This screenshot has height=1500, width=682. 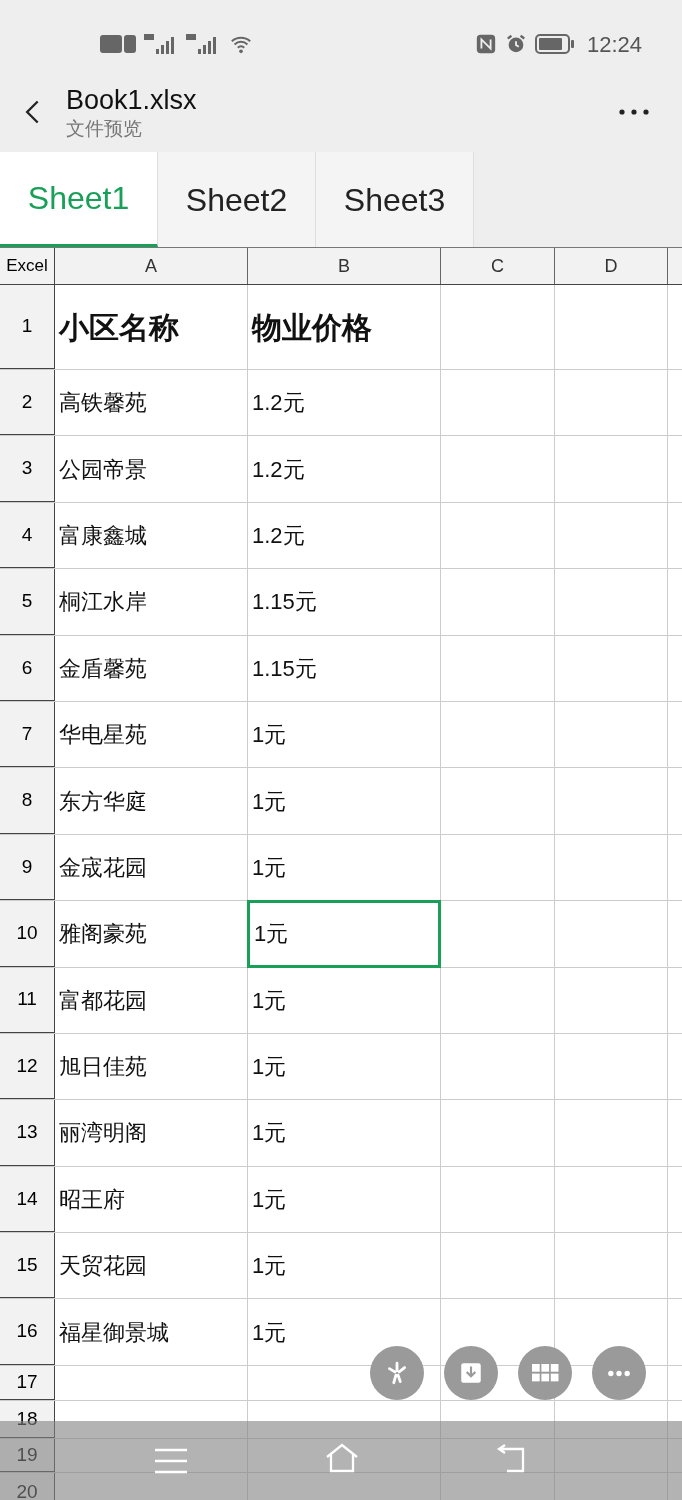 I want to click on row-header: 14, so click(x=27, y=1199).